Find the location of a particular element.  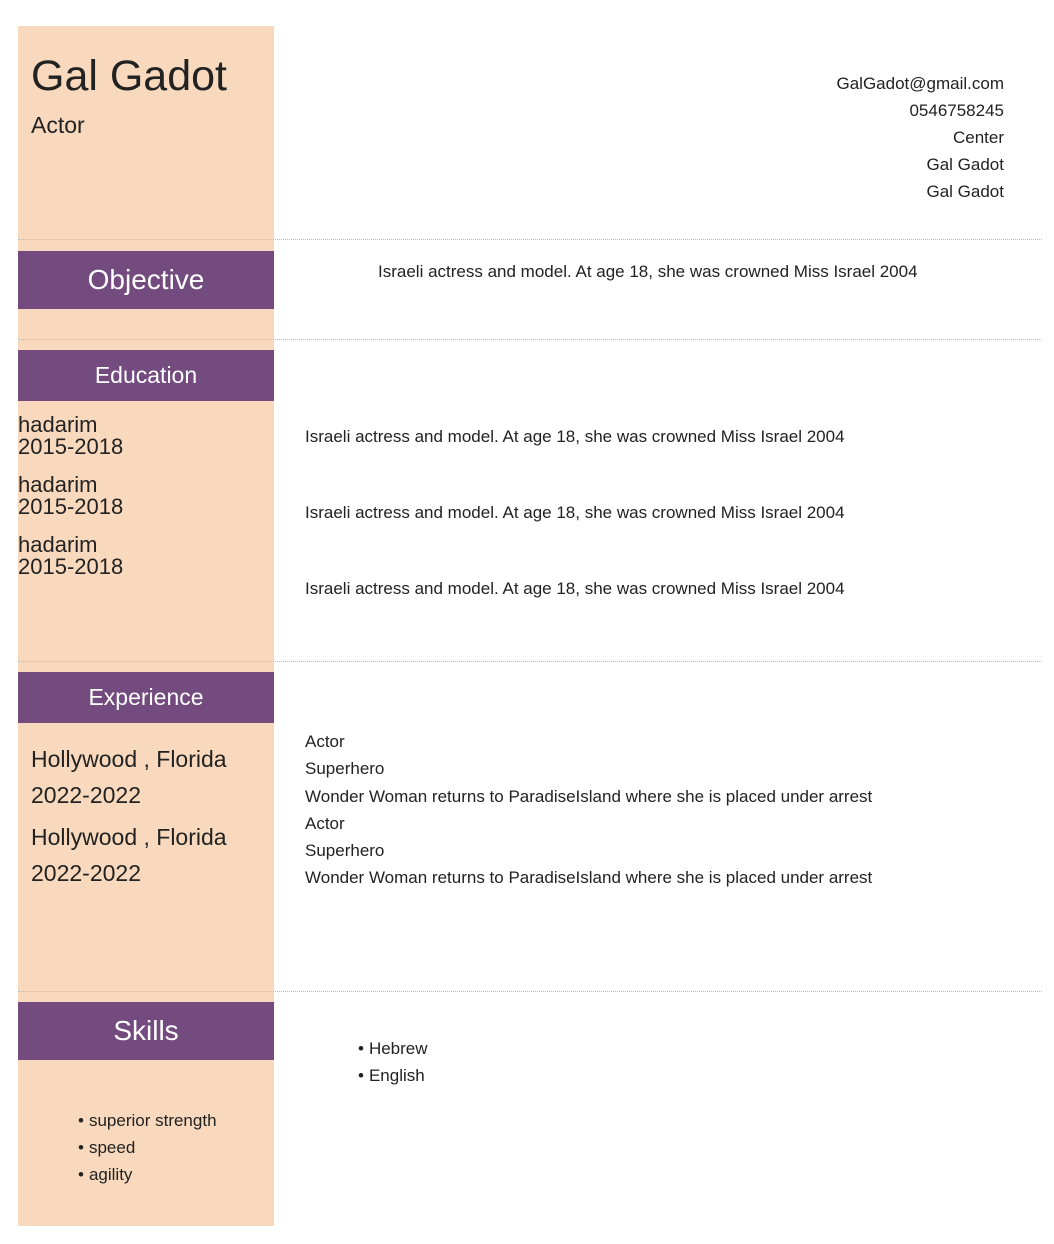

skills-list-right: Hebrew English is located at coordinates (393, 1062).